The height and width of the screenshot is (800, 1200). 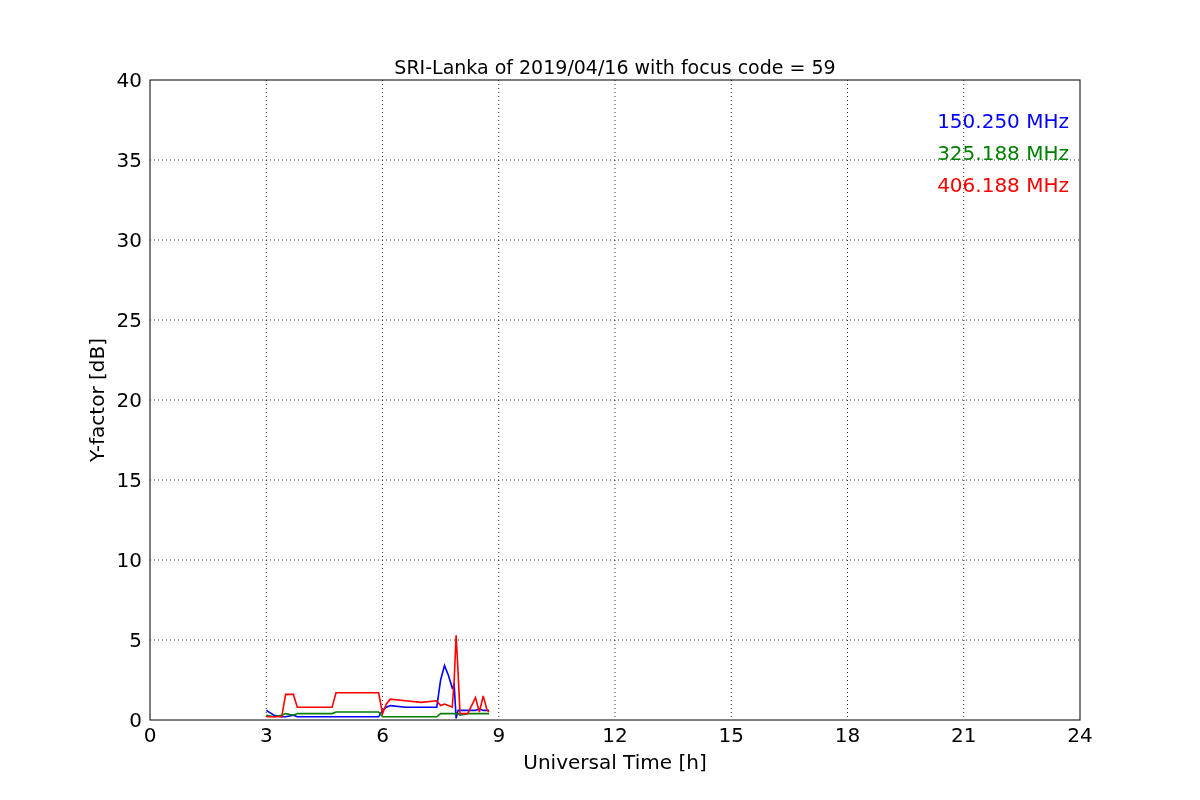 I want to click on legend-label: 150.250 MHz, so click(x=1003, y=121).